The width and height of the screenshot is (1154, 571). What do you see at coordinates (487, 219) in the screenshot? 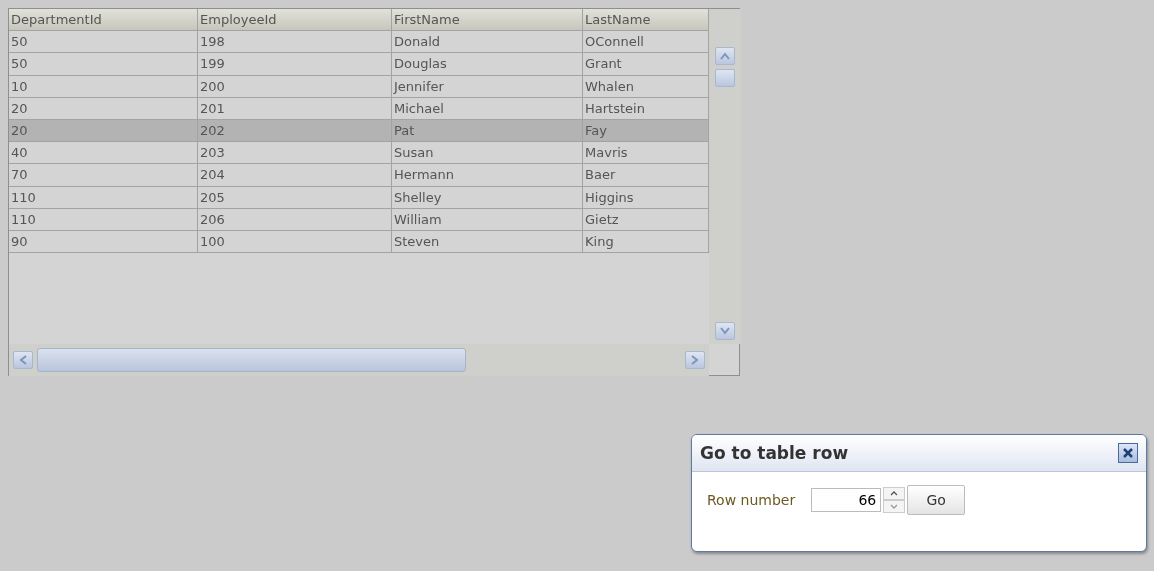
I see `table-cell: William` at bounding box center [487, 219].